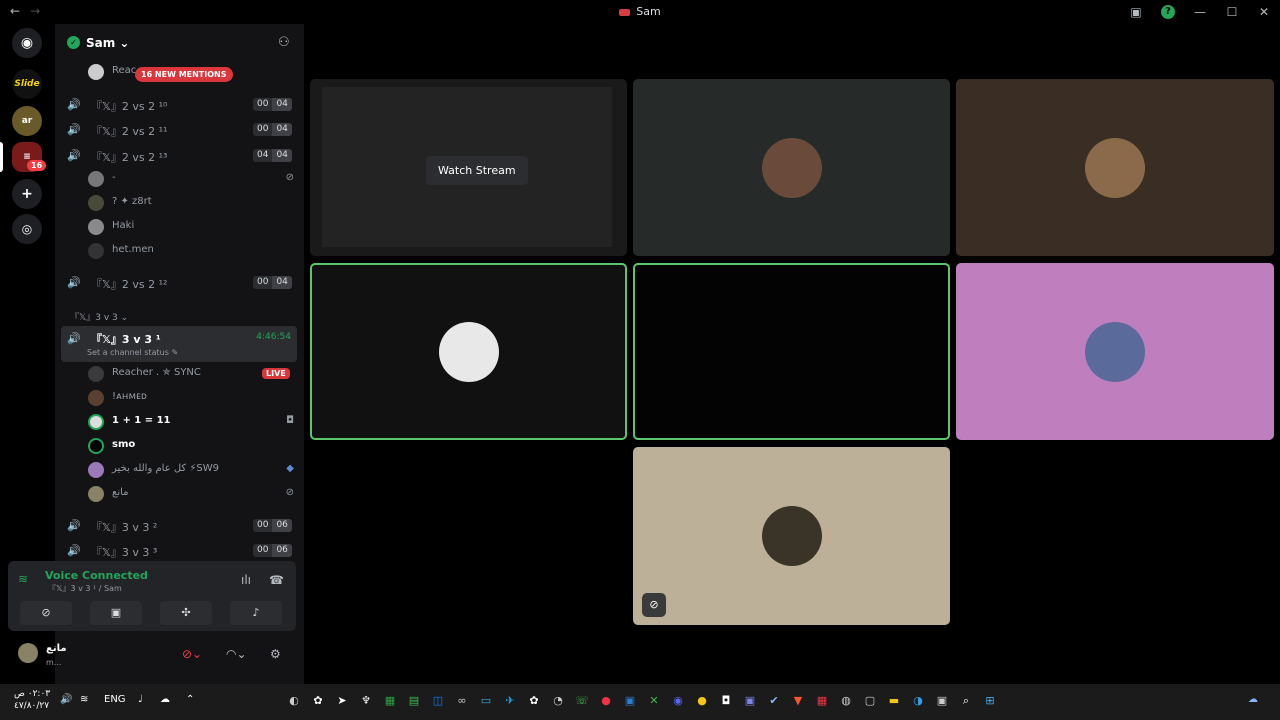 This screenshot has width=1280, height=720. What do you see at coordinates (66, 699) in the screenshot?
I see `volume-icon: 🔊` at bounding box center [66, 699].